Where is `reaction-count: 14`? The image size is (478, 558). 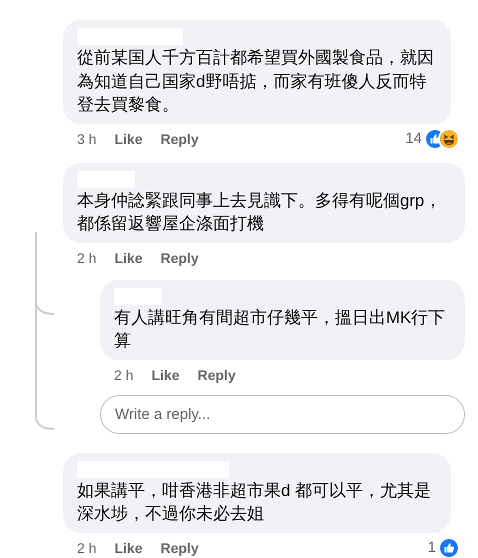 reaction-count: 14 is located at coordinates (413, 138).